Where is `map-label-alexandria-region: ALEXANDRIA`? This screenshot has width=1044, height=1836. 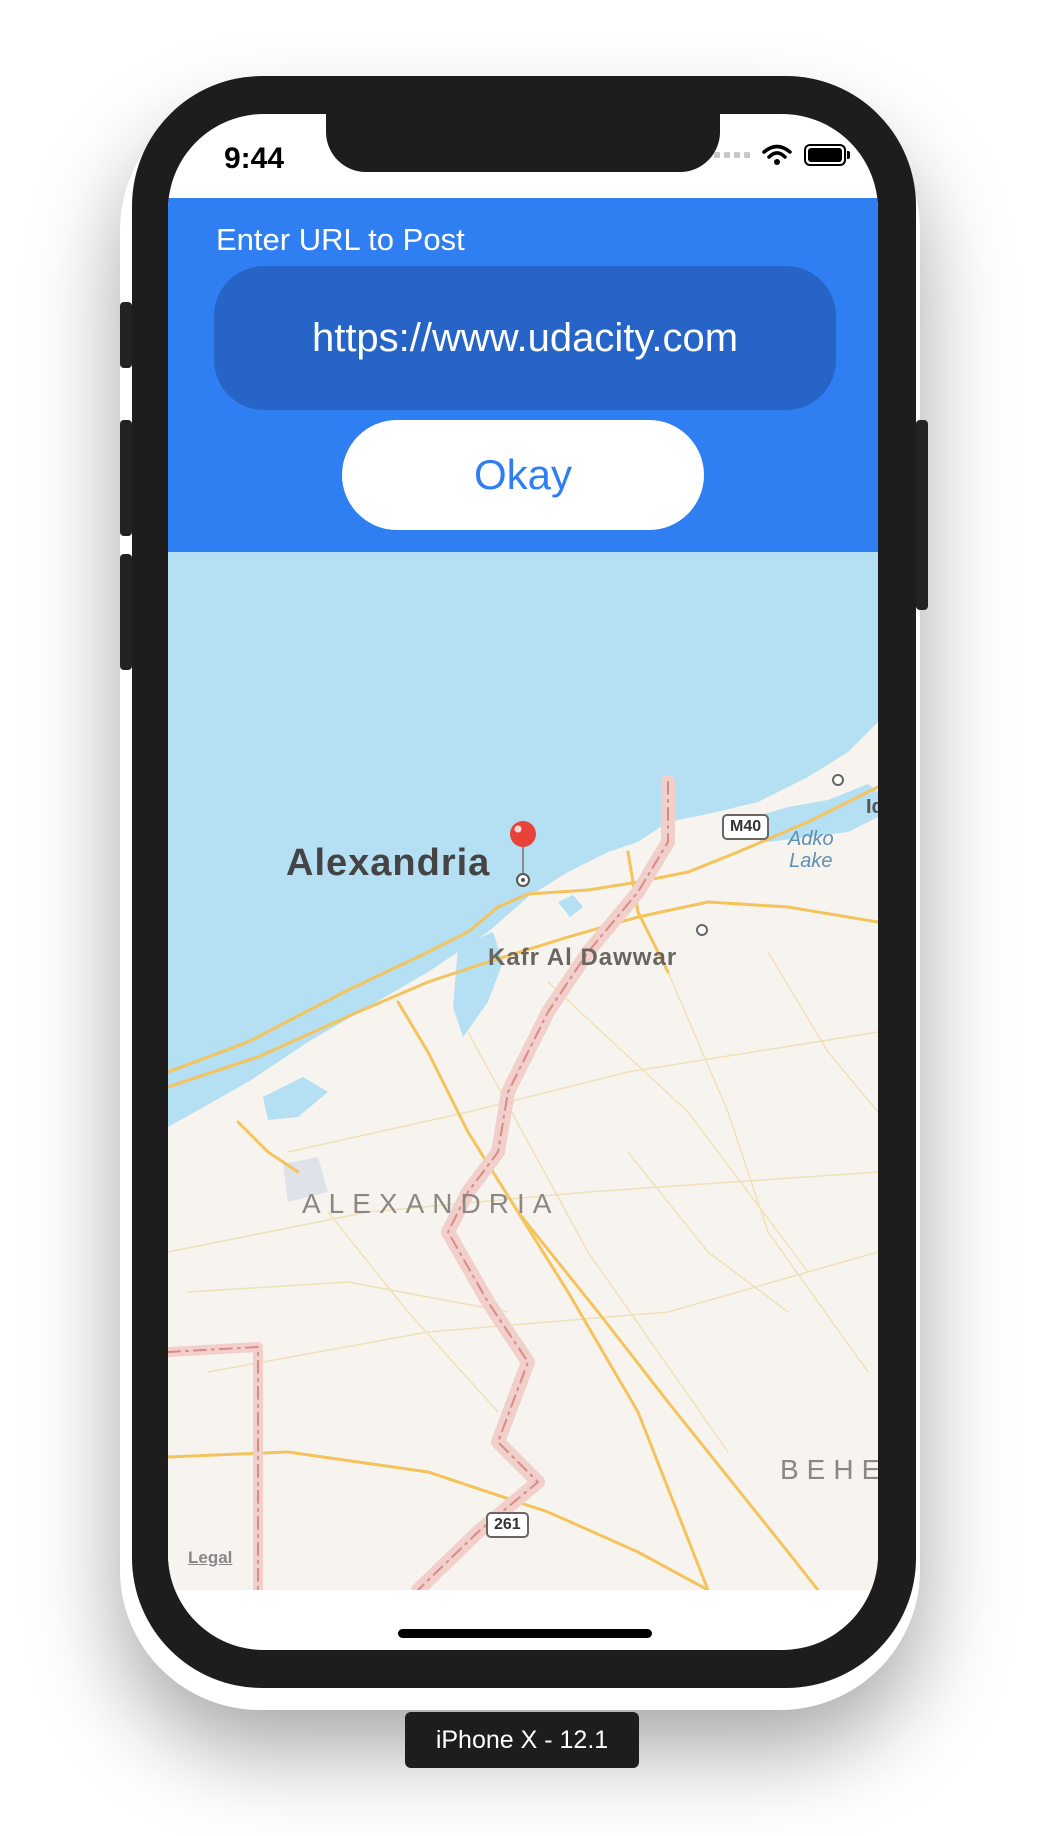 map-label-alexandria-region: ALEXANDRIA is located at coordinates (431, 1203).